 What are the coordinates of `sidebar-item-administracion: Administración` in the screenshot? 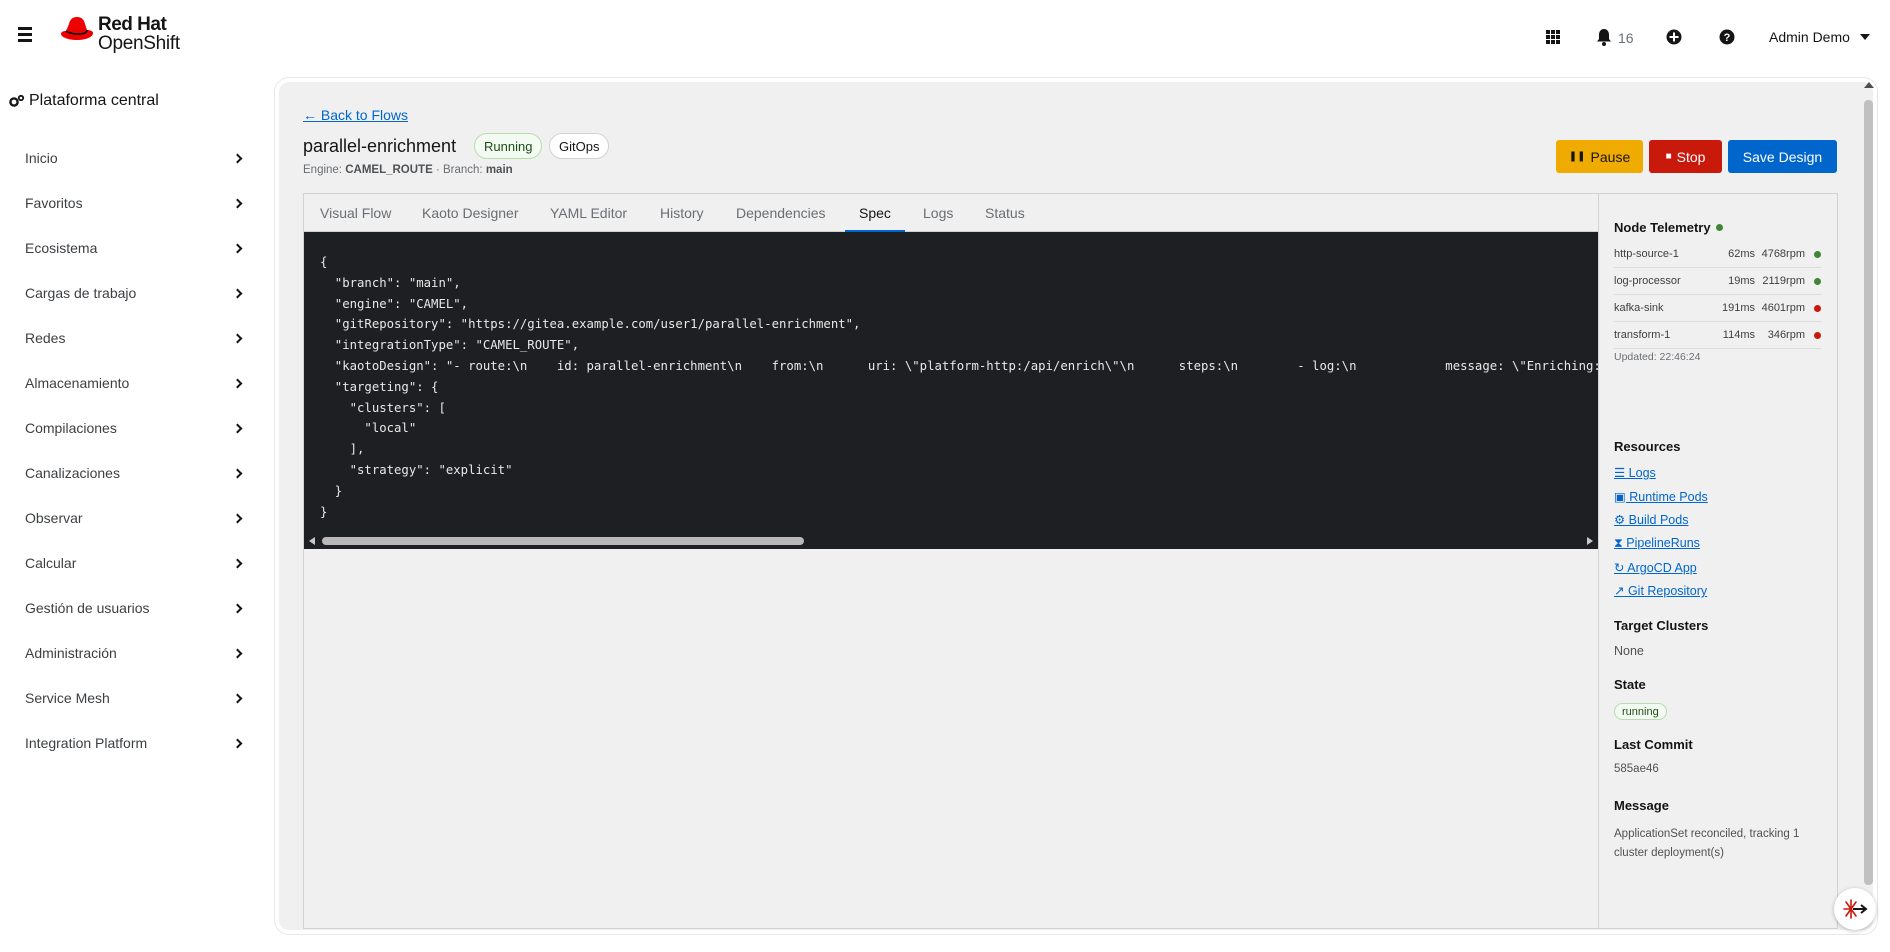 It's located at (135, 653).